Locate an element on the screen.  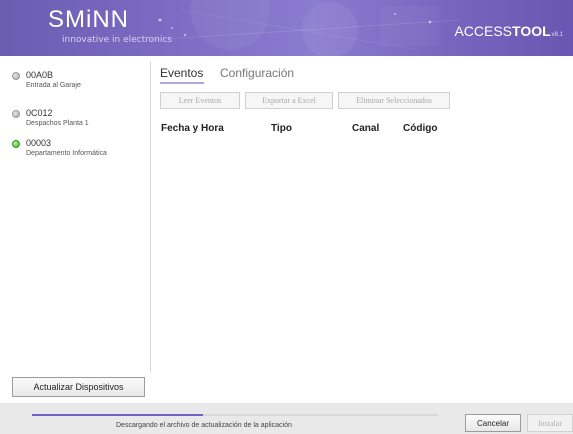
install-button: Instalar is located at coordinates (550, 423).